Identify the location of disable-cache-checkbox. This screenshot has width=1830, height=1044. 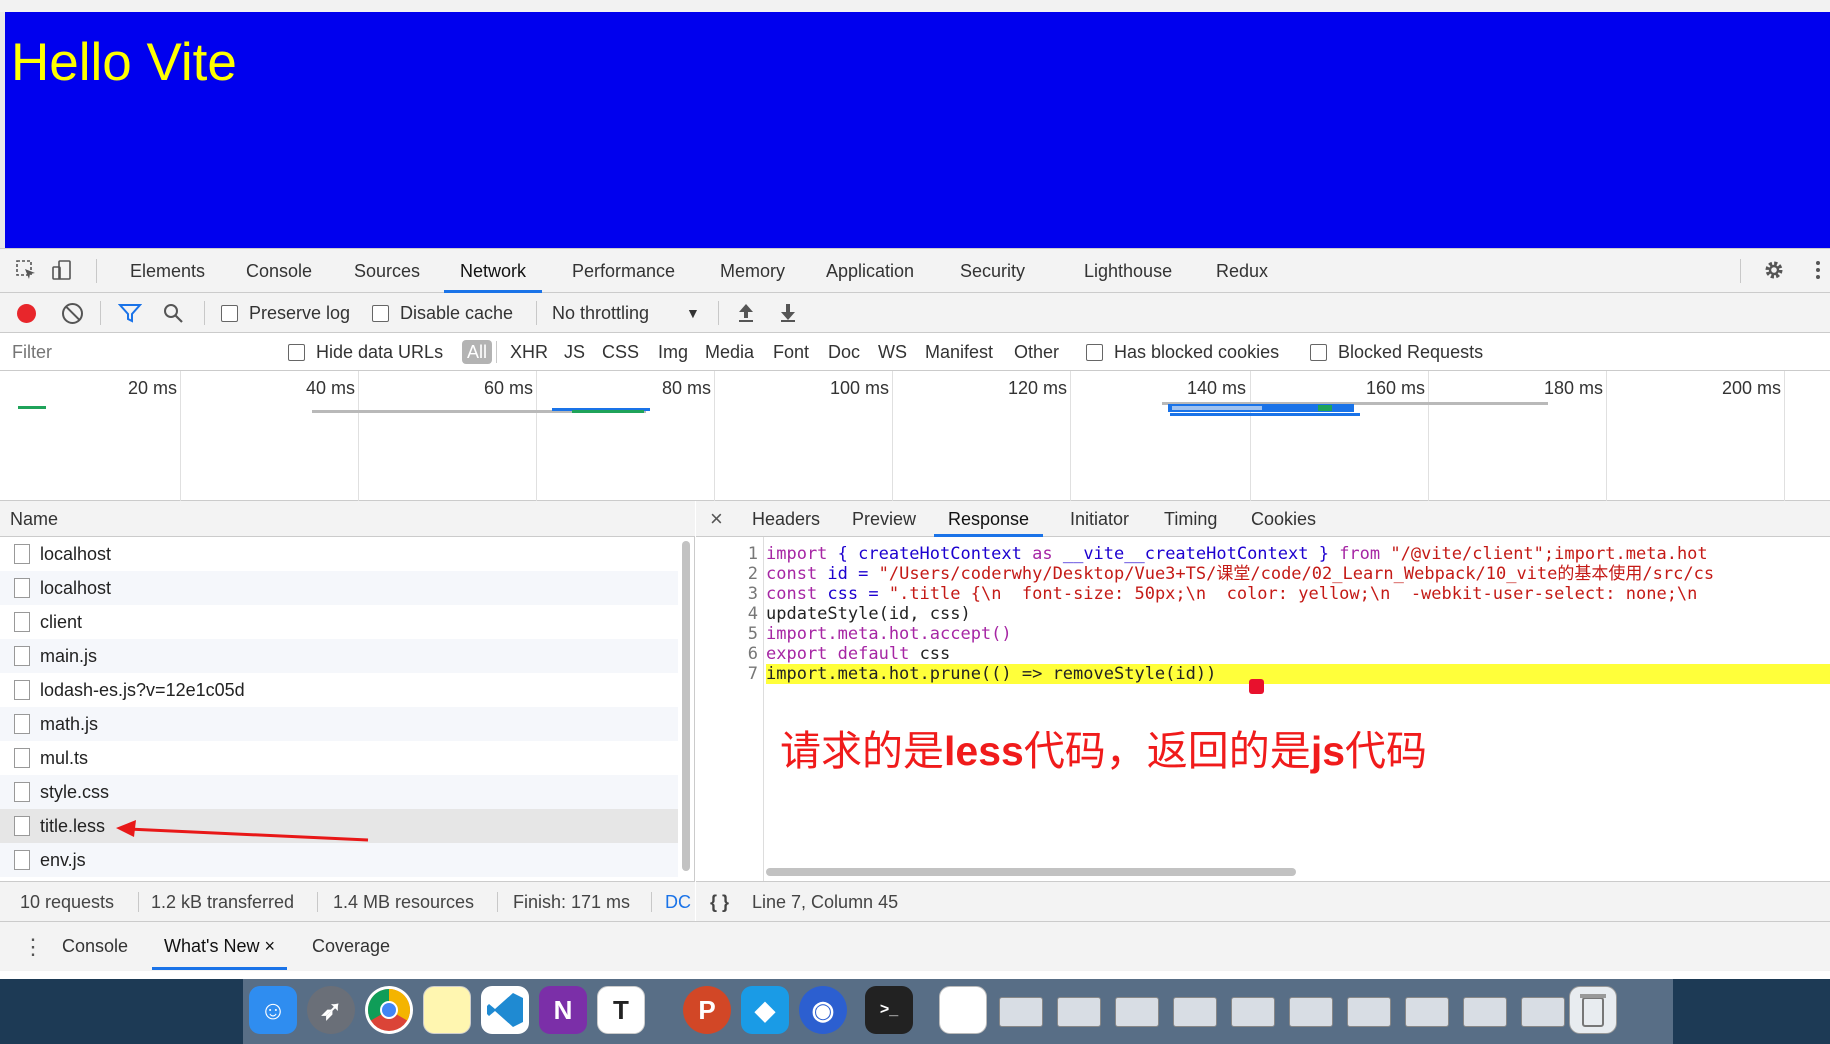
(380, 313).